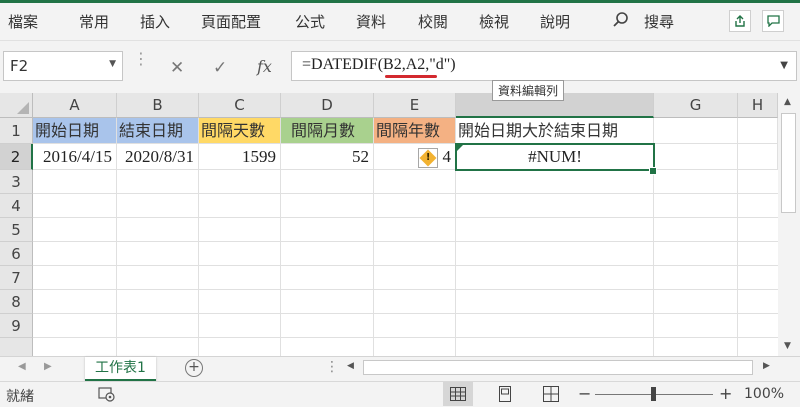 The image size is (800, 407). Describe the element at coordinates (158, 105) in the screenshot. I see `column-header-b: B` at that location.